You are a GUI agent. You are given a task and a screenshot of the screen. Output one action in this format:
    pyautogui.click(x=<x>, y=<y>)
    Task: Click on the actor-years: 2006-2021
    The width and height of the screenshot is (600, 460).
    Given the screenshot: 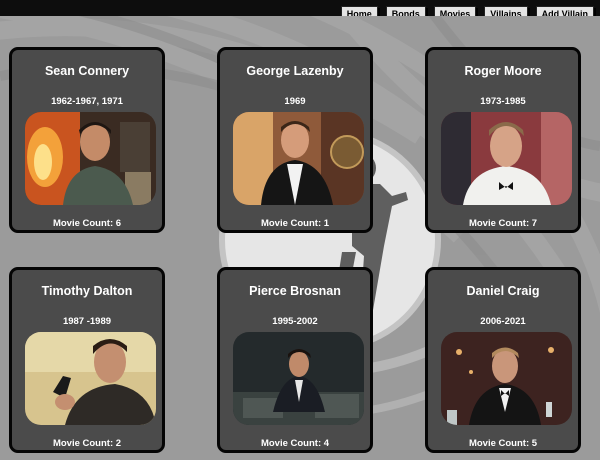 What is the action you would take?
    pyautogui.click(x=503, y=321)
    